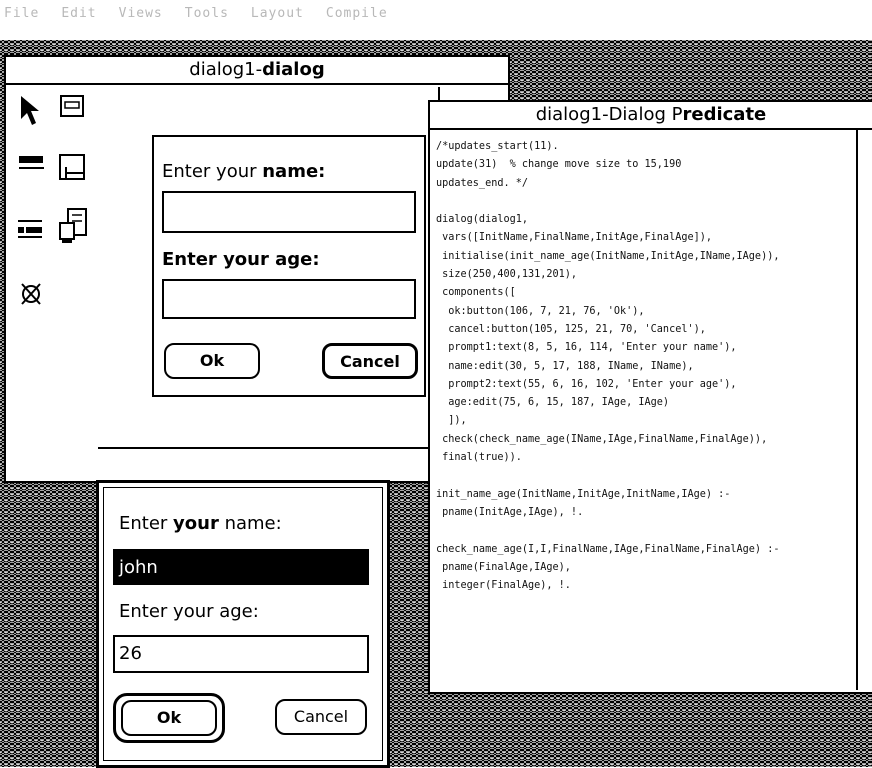 This screenshot has height=768, width=872. Describe the element at coordinates (212, 171) in the screenshot. I see `design-name-prompt-text: Enter your` at that location.